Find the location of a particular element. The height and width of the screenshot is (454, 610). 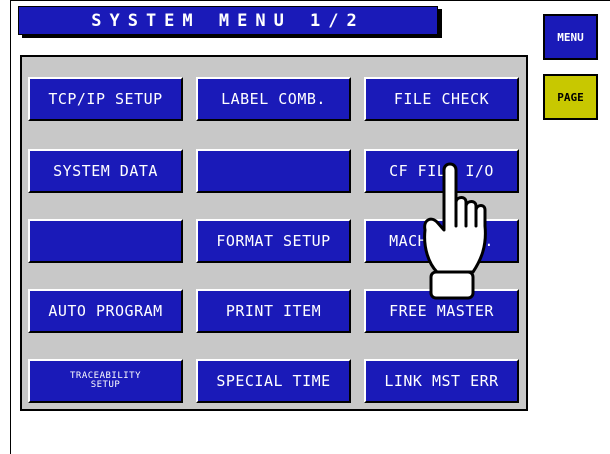

special-time-button: SPECIAL TIME is located at coordinates (273, 381).